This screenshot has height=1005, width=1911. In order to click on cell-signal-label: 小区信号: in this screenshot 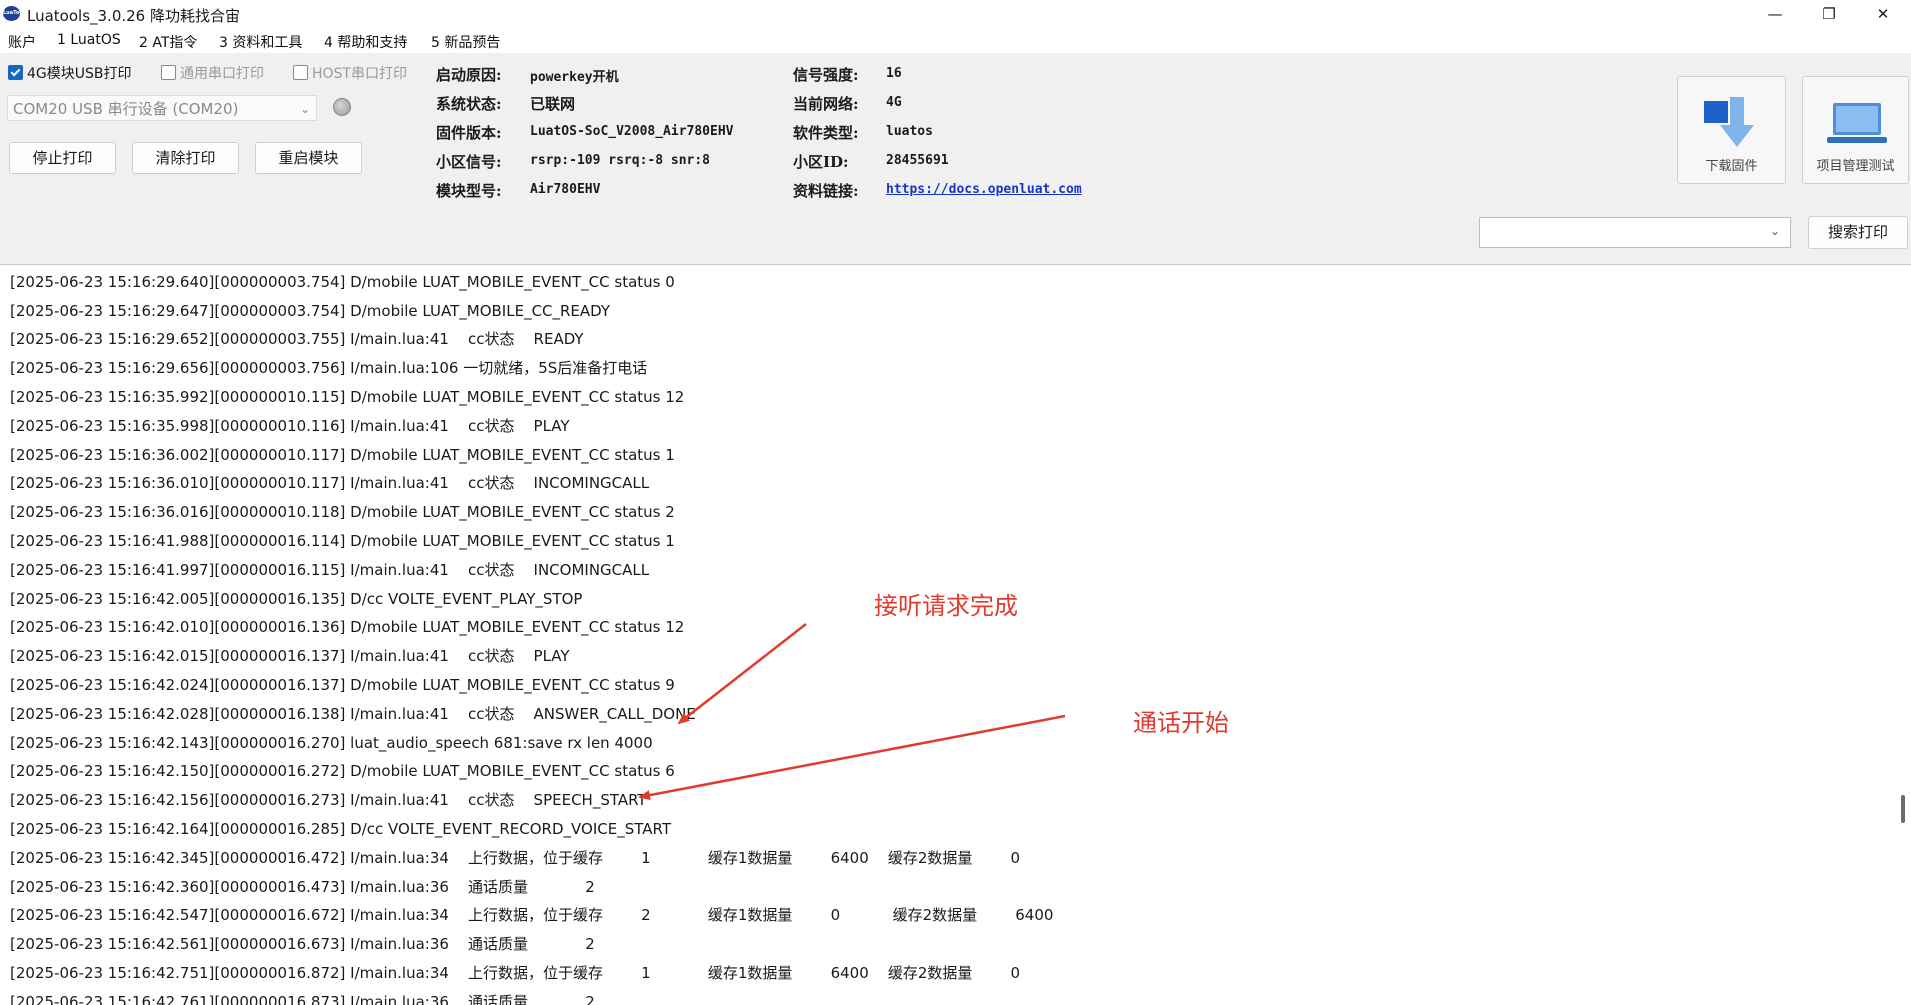, I will do `click(469, 162)`.